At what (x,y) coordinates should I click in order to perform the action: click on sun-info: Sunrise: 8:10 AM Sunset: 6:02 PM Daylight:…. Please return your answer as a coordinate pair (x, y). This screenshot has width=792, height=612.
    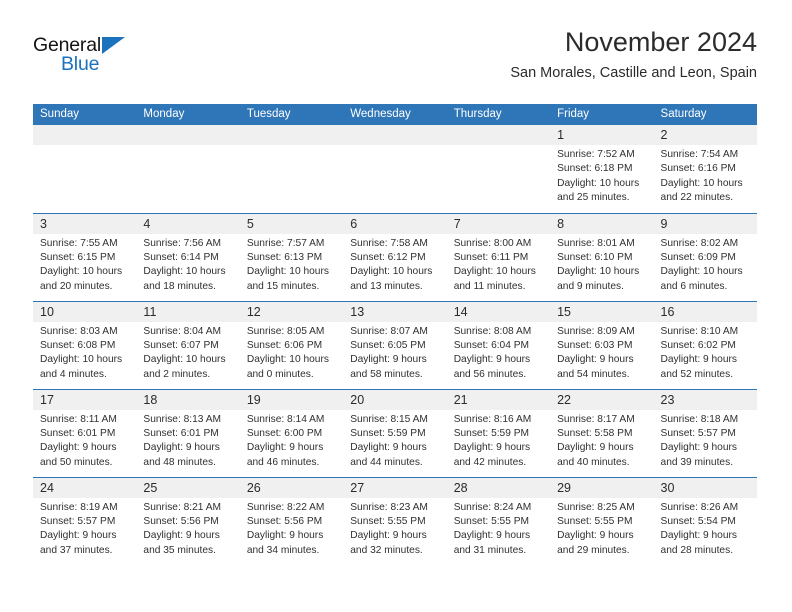
    Looking at the image, I should click on (705, 352).